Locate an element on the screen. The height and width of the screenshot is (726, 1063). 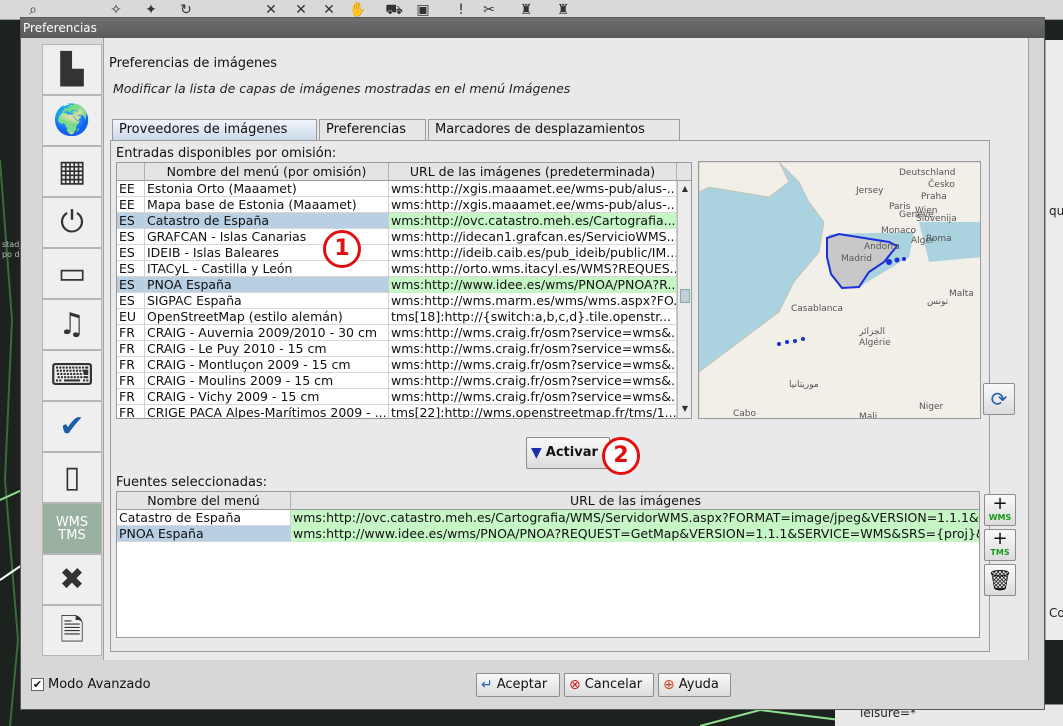
map-place-label: Casablanca is located at coordinates (817, 309).